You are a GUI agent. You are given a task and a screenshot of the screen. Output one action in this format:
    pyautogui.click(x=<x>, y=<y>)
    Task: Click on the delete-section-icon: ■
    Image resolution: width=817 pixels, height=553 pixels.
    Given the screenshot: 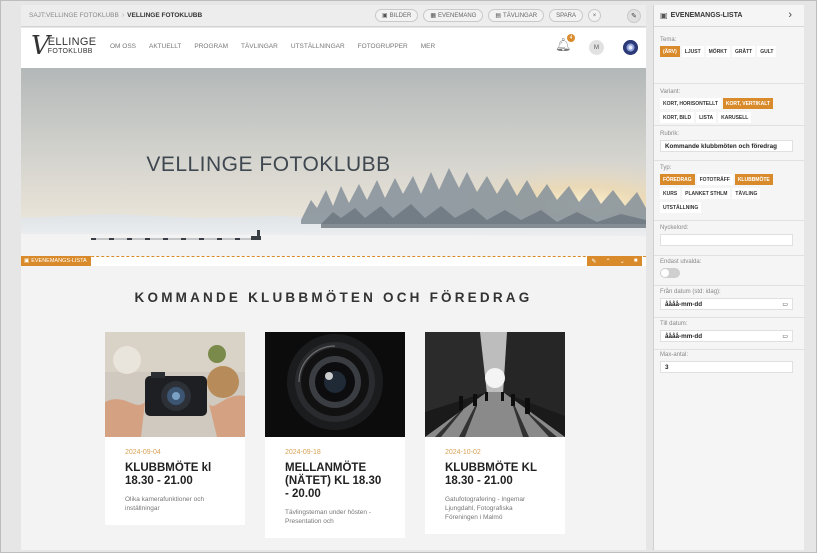 What is the action you would take?
    pyautogui.click(x=636, y=261)
    